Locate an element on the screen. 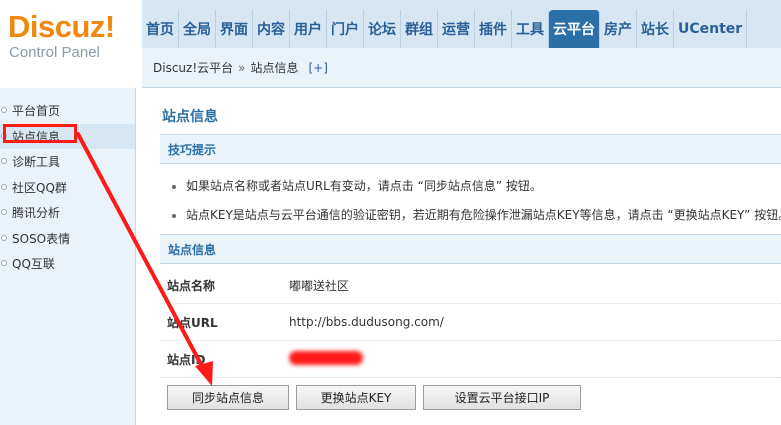 The height and width of the screenshot is (425, 781). sidebar-item-label: QQ互联 is located at coordinates (33, 264).